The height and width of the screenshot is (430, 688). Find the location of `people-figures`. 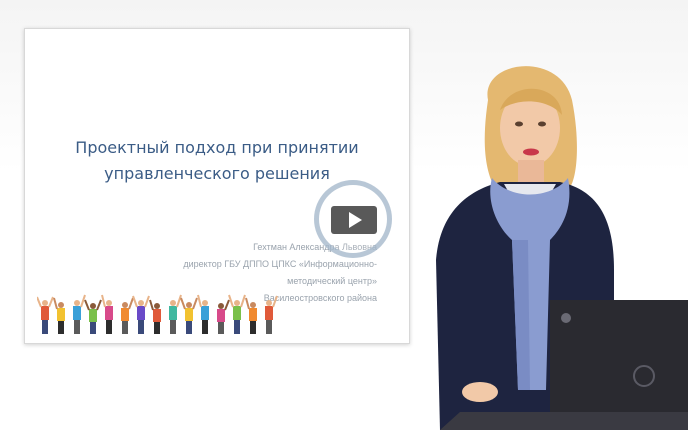

people-figures is located at coordinates (157, 314).